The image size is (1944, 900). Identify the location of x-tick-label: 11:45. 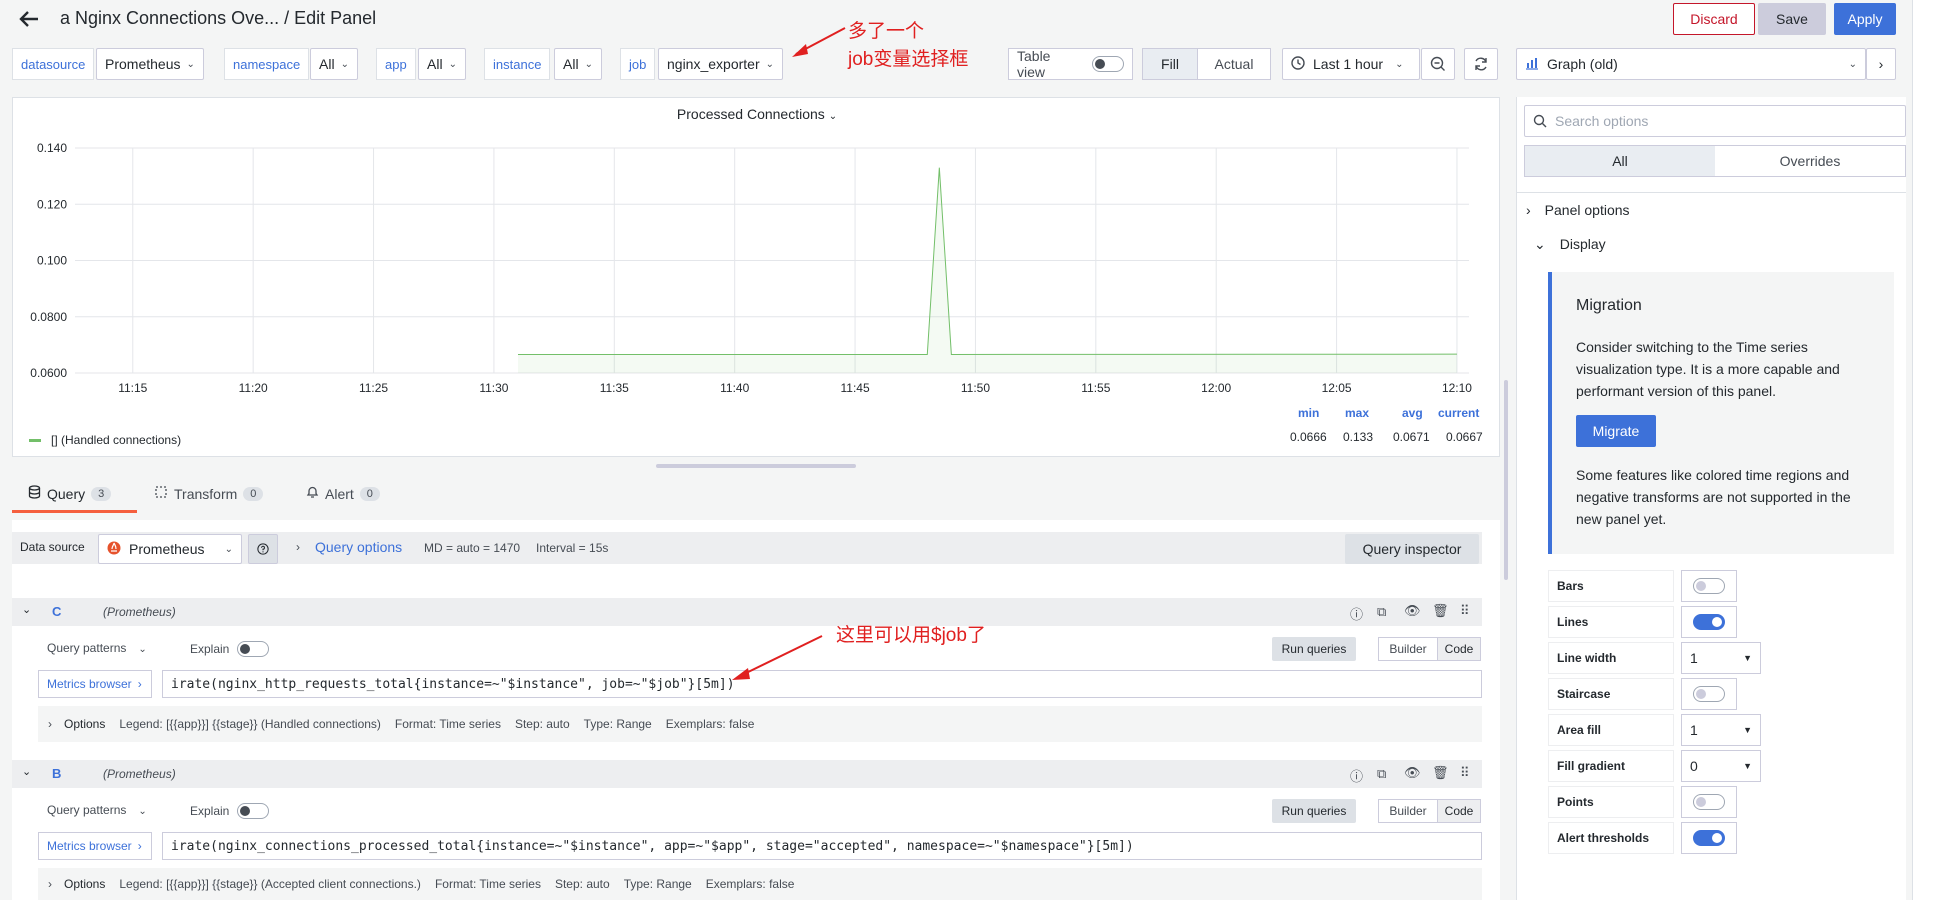
(854, 388).